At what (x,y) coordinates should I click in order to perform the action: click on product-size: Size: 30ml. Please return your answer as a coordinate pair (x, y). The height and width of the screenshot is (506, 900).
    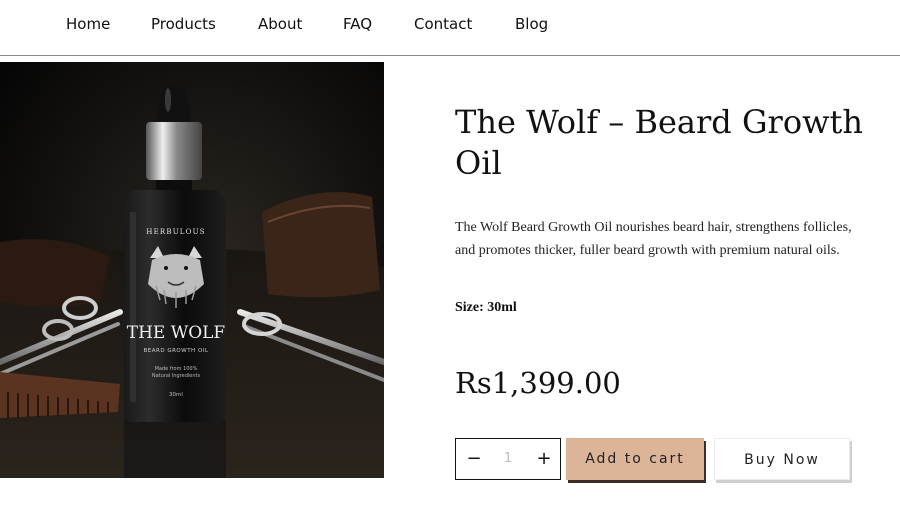
    Looking at the image, I should click on (486, 307).